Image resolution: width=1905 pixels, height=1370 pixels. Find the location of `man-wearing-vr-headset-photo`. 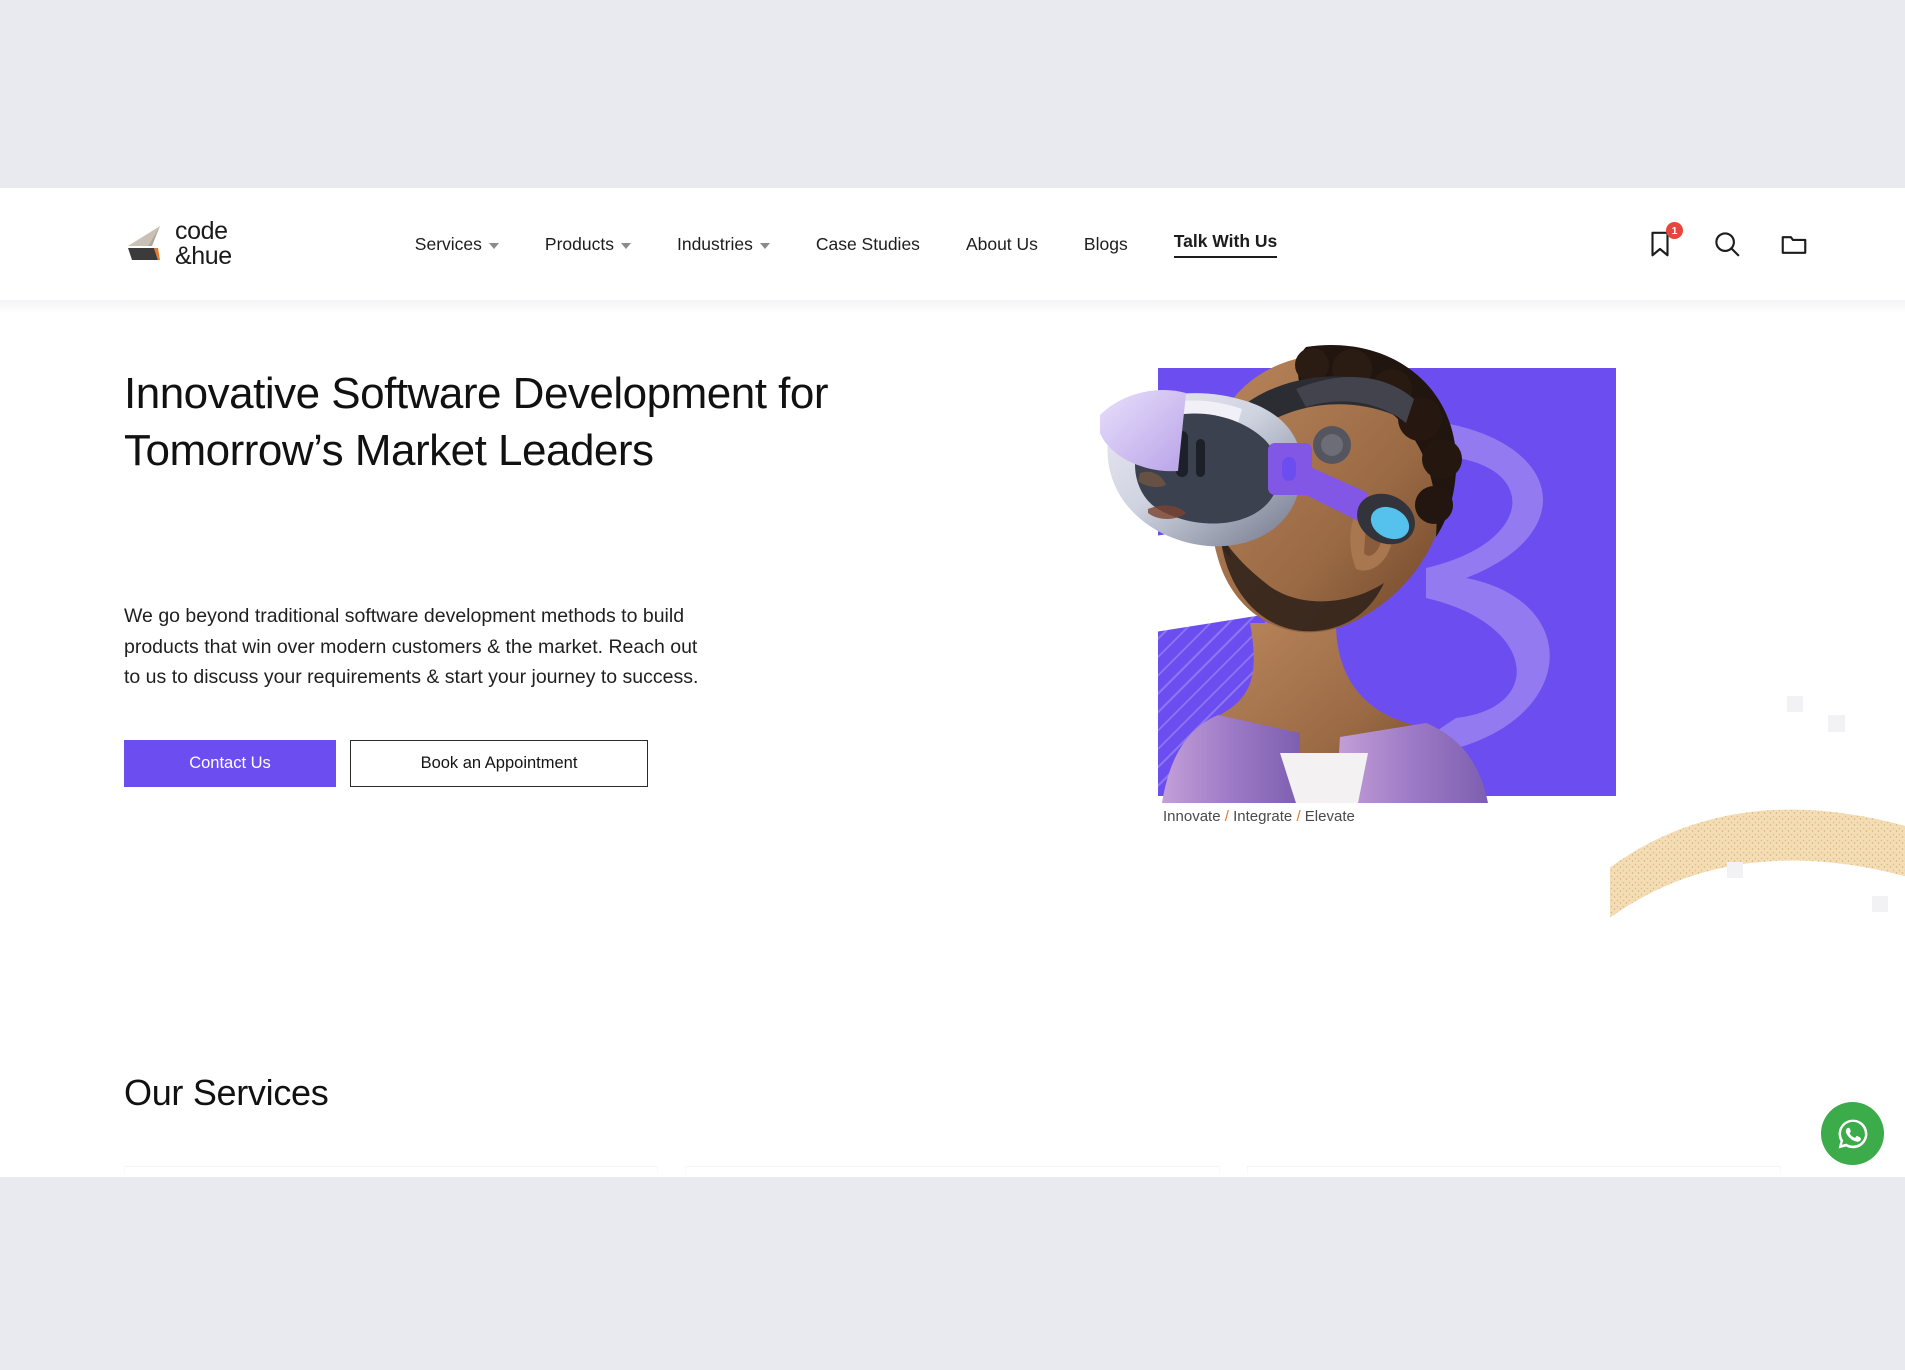

man-wearing-vr-headset-photo is located at coordinates (1294, 574).